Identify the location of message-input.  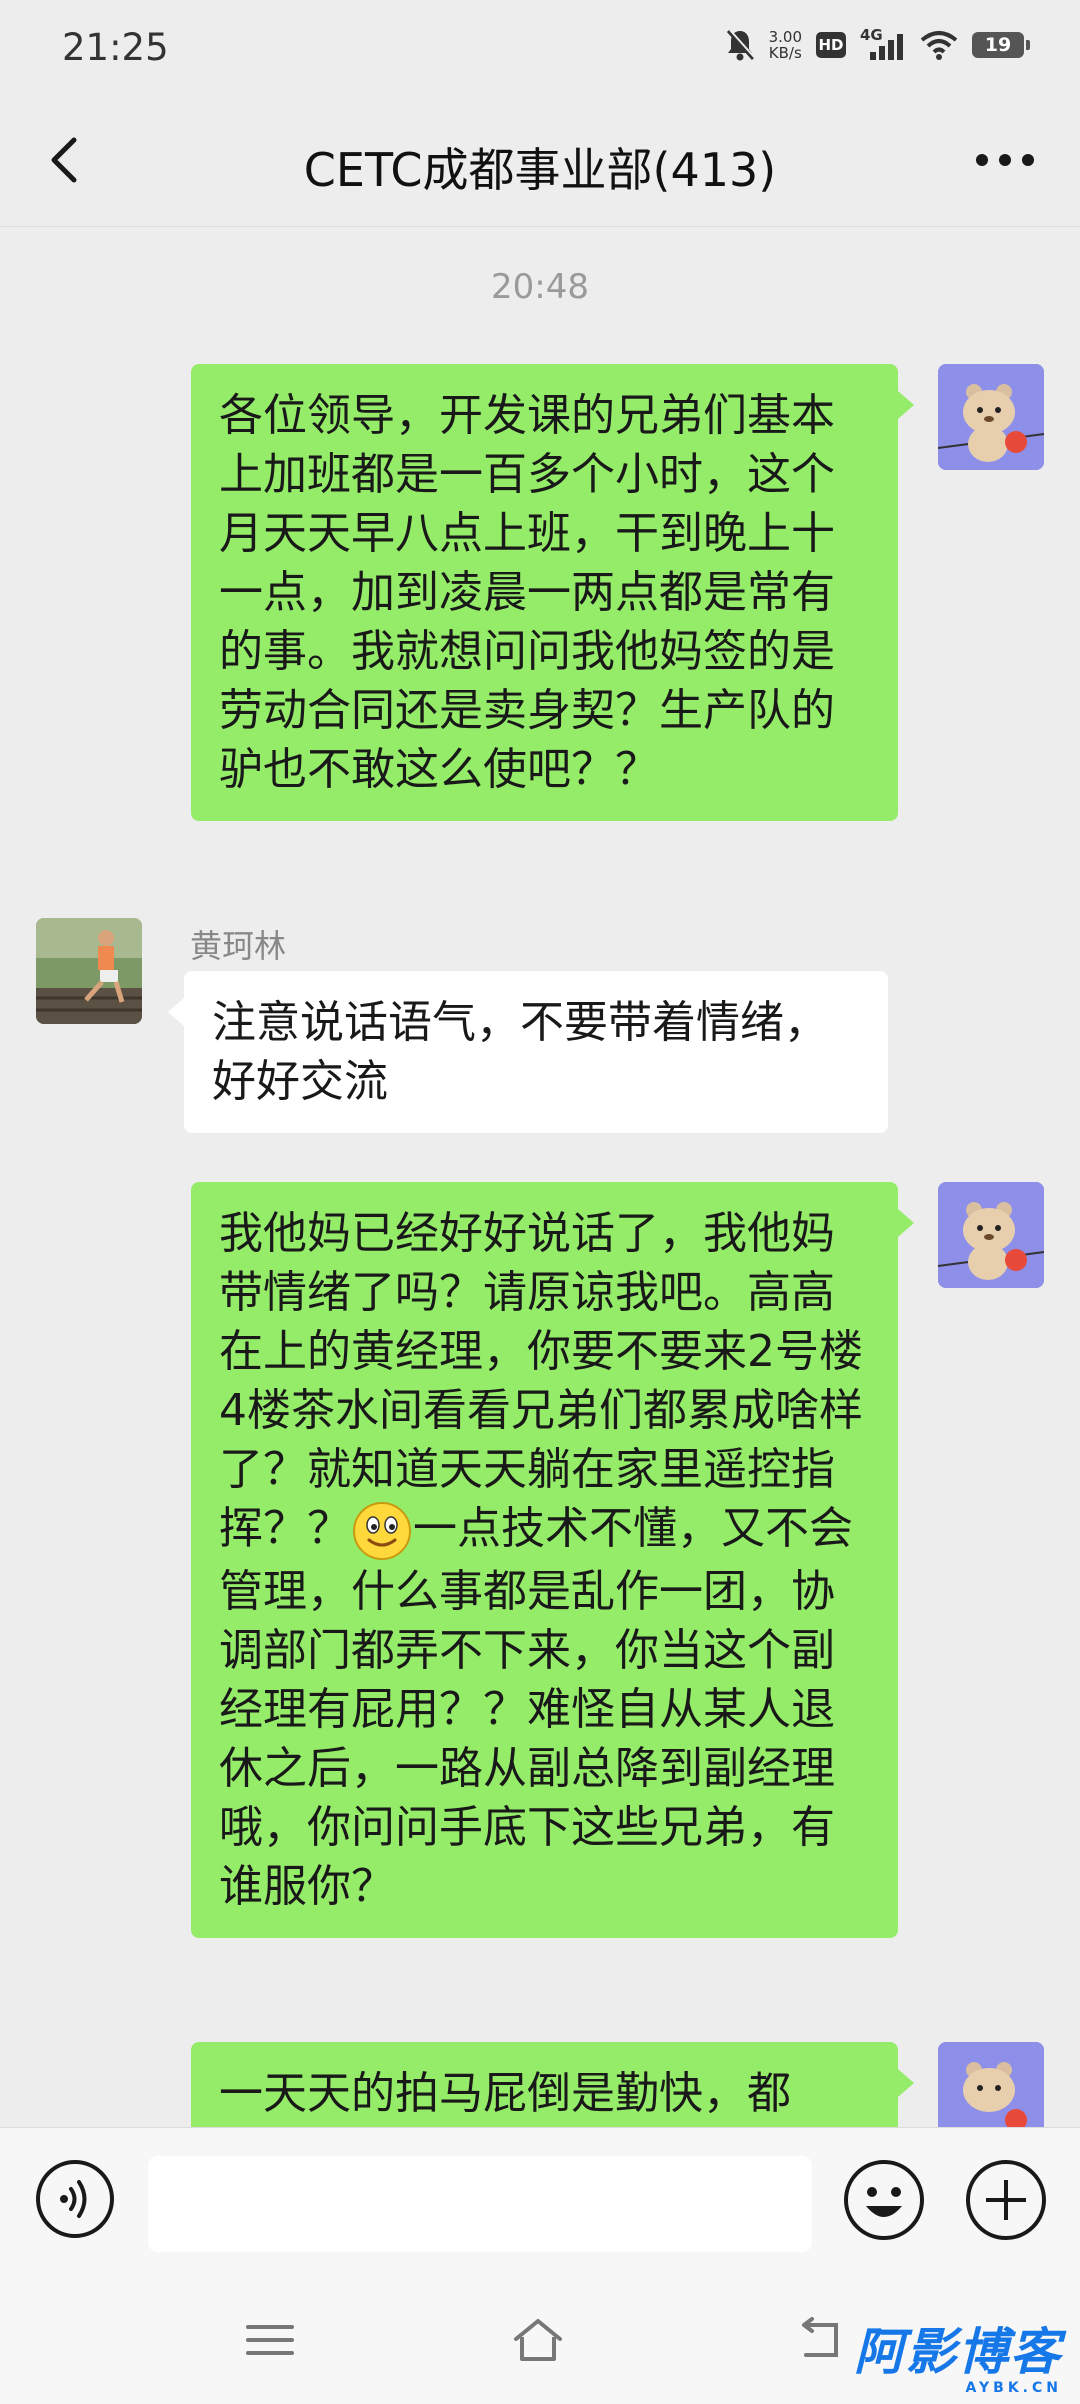
(480, 2204).